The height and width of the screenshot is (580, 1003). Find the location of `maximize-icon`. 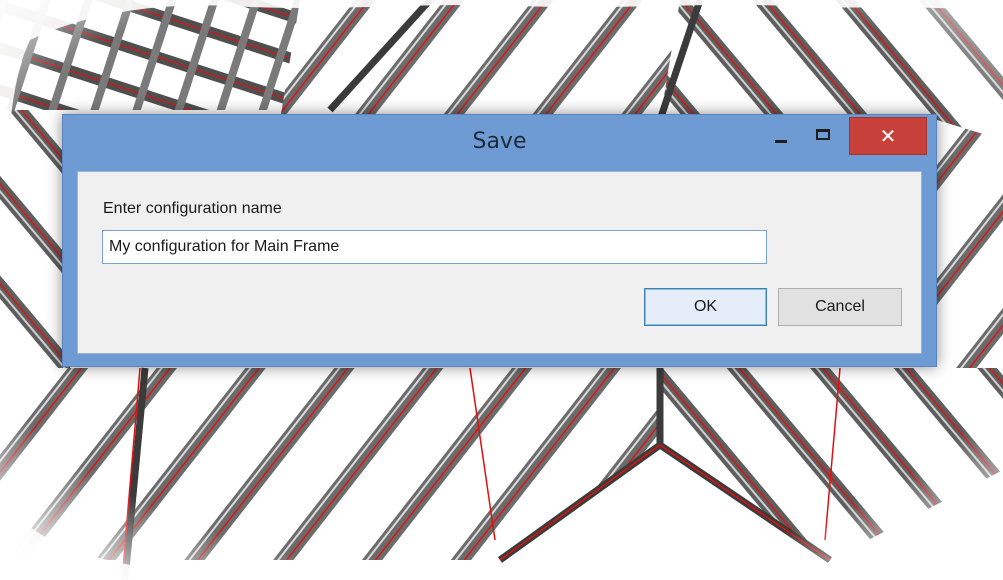

maximize-icon is located at coordinates (823, 134).